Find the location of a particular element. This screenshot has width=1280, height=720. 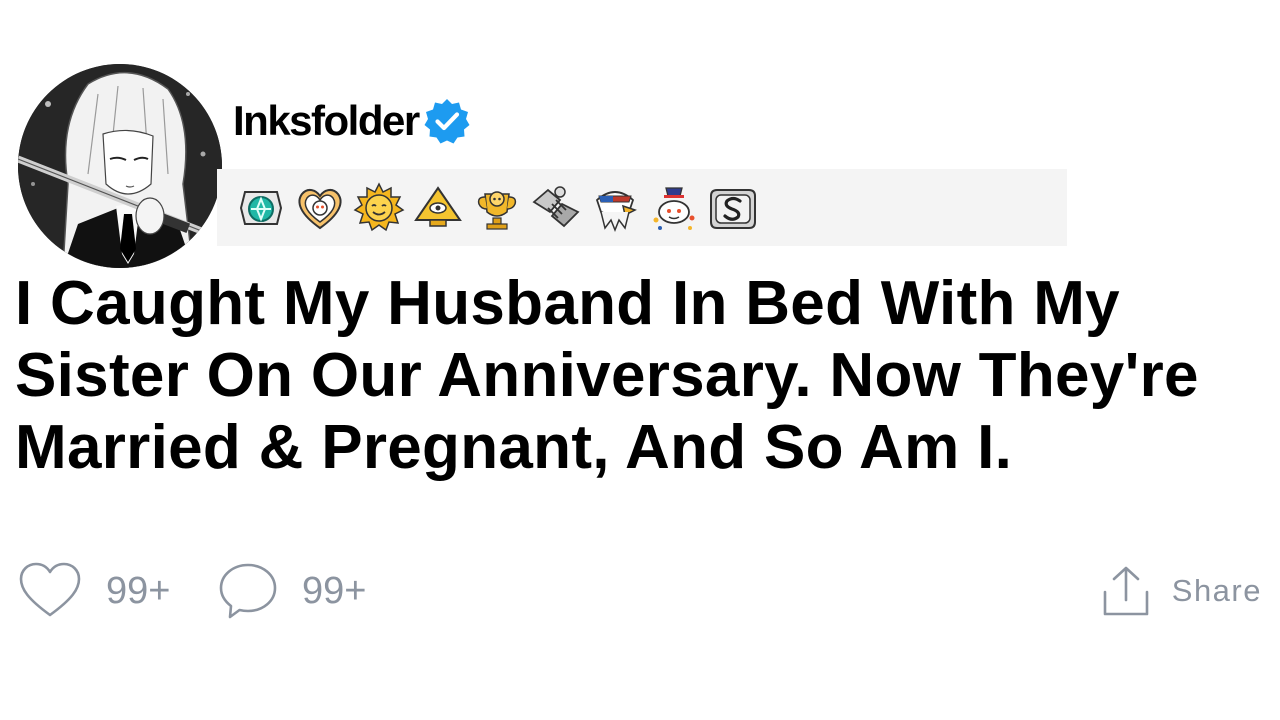

verified-badge-icon is located at coordinates (447, 121).